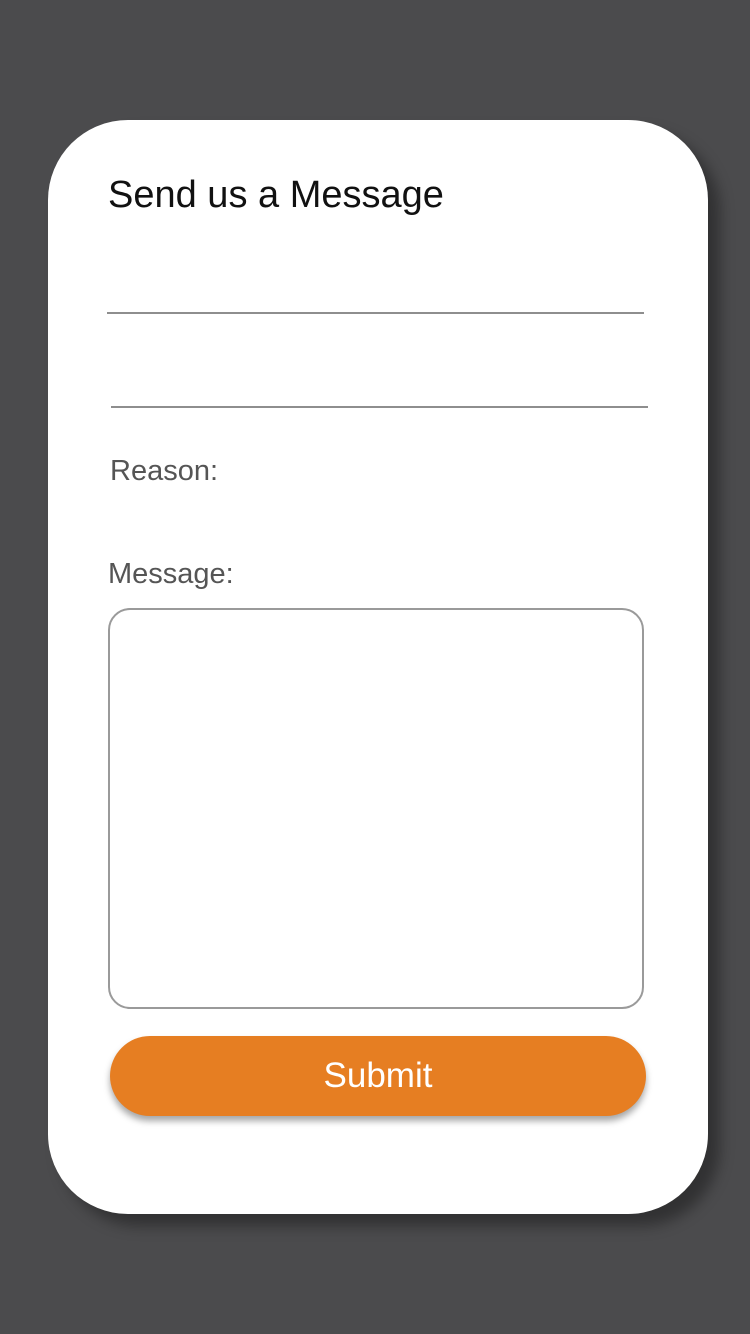  I want to click on reason-label: Reason:, so click(164, 471).